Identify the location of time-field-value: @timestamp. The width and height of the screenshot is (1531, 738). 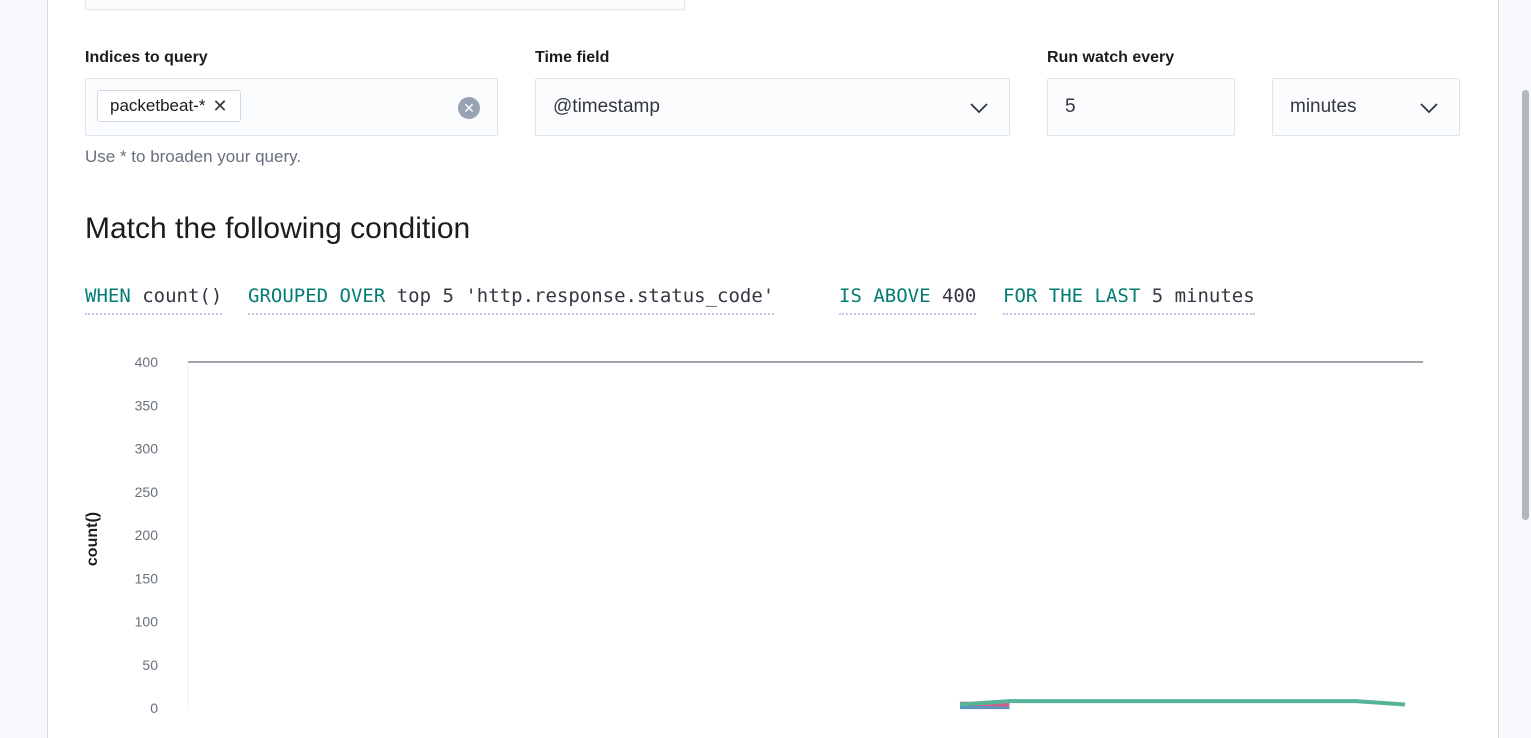
(606, 106).